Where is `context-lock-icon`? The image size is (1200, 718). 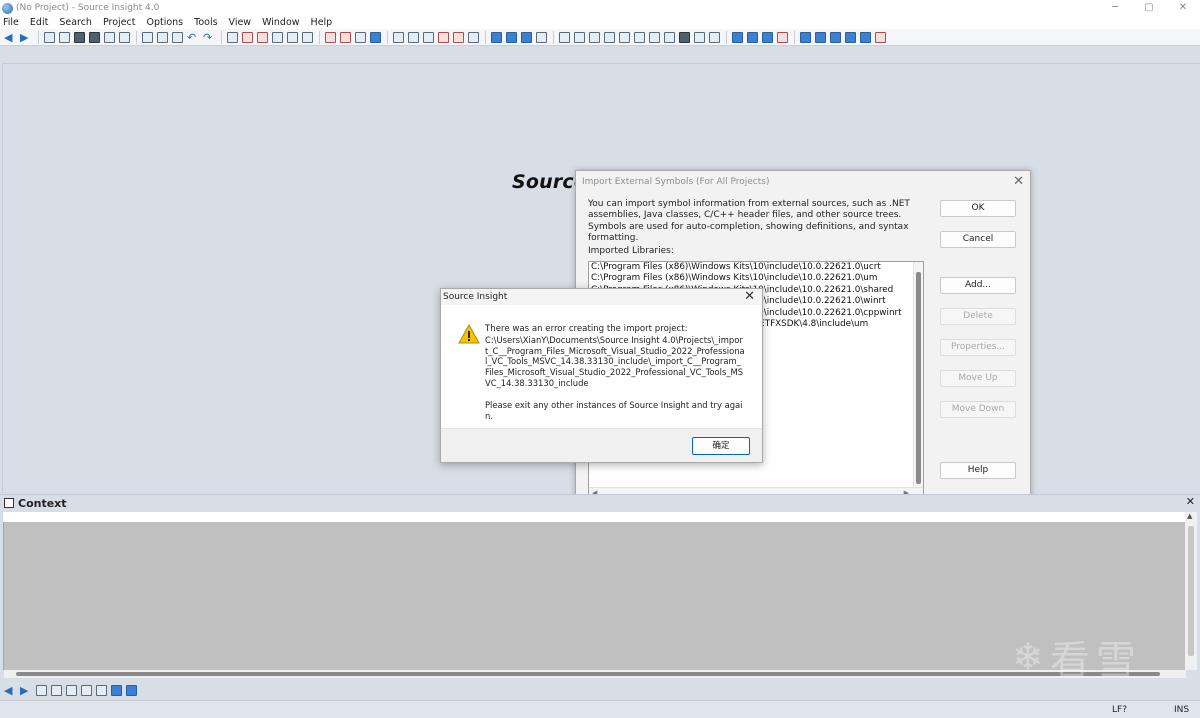 context-lock-icon is located at coordinates (41, 690).